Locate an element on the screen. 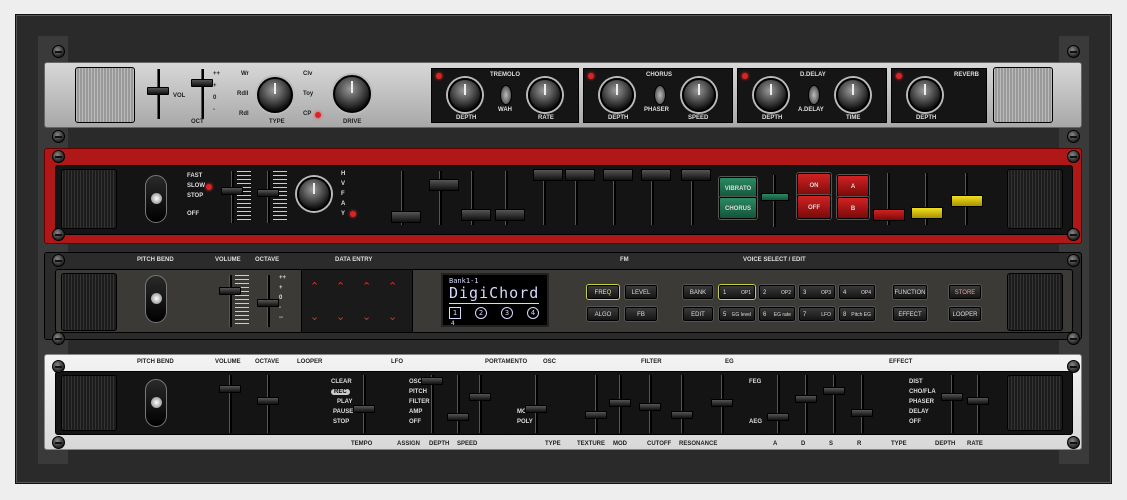 The height and width of the screenshot is (500, 1127). type-opt: Wr is located at coordinates (245, 74).